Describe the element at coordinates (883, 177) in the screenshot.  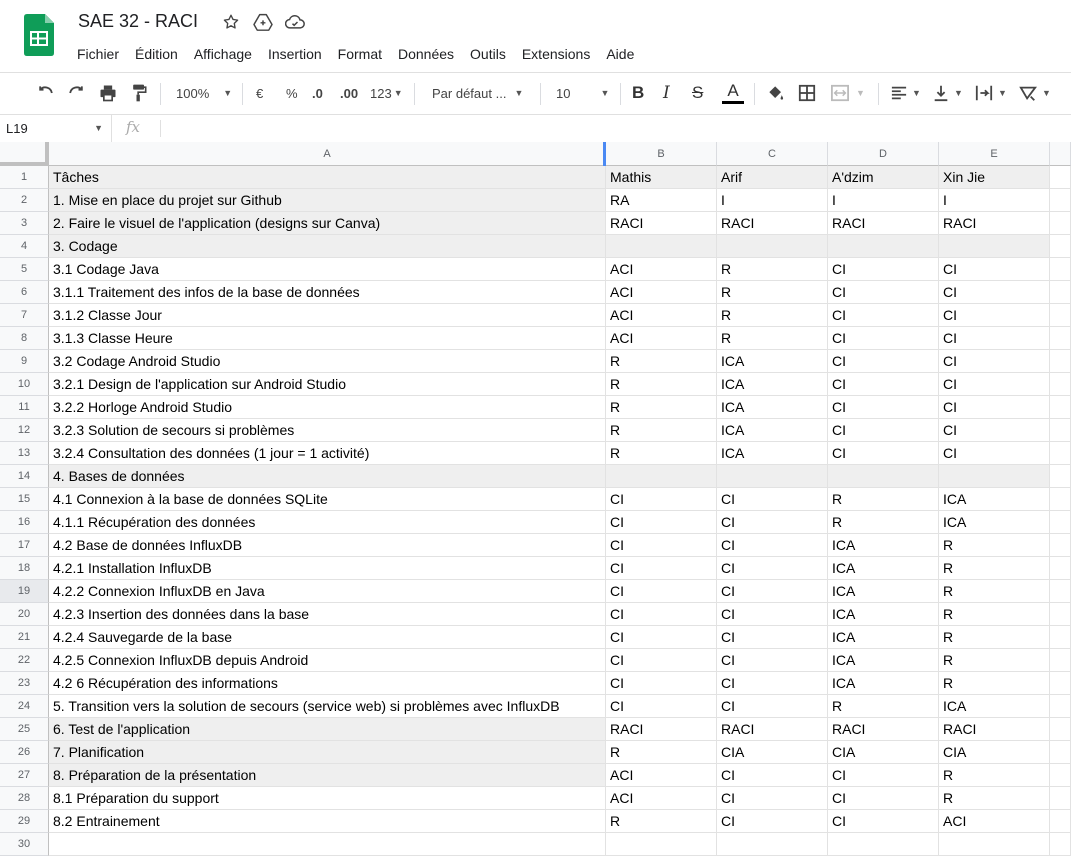
I see `cell-d1: A'dzim` at that location.